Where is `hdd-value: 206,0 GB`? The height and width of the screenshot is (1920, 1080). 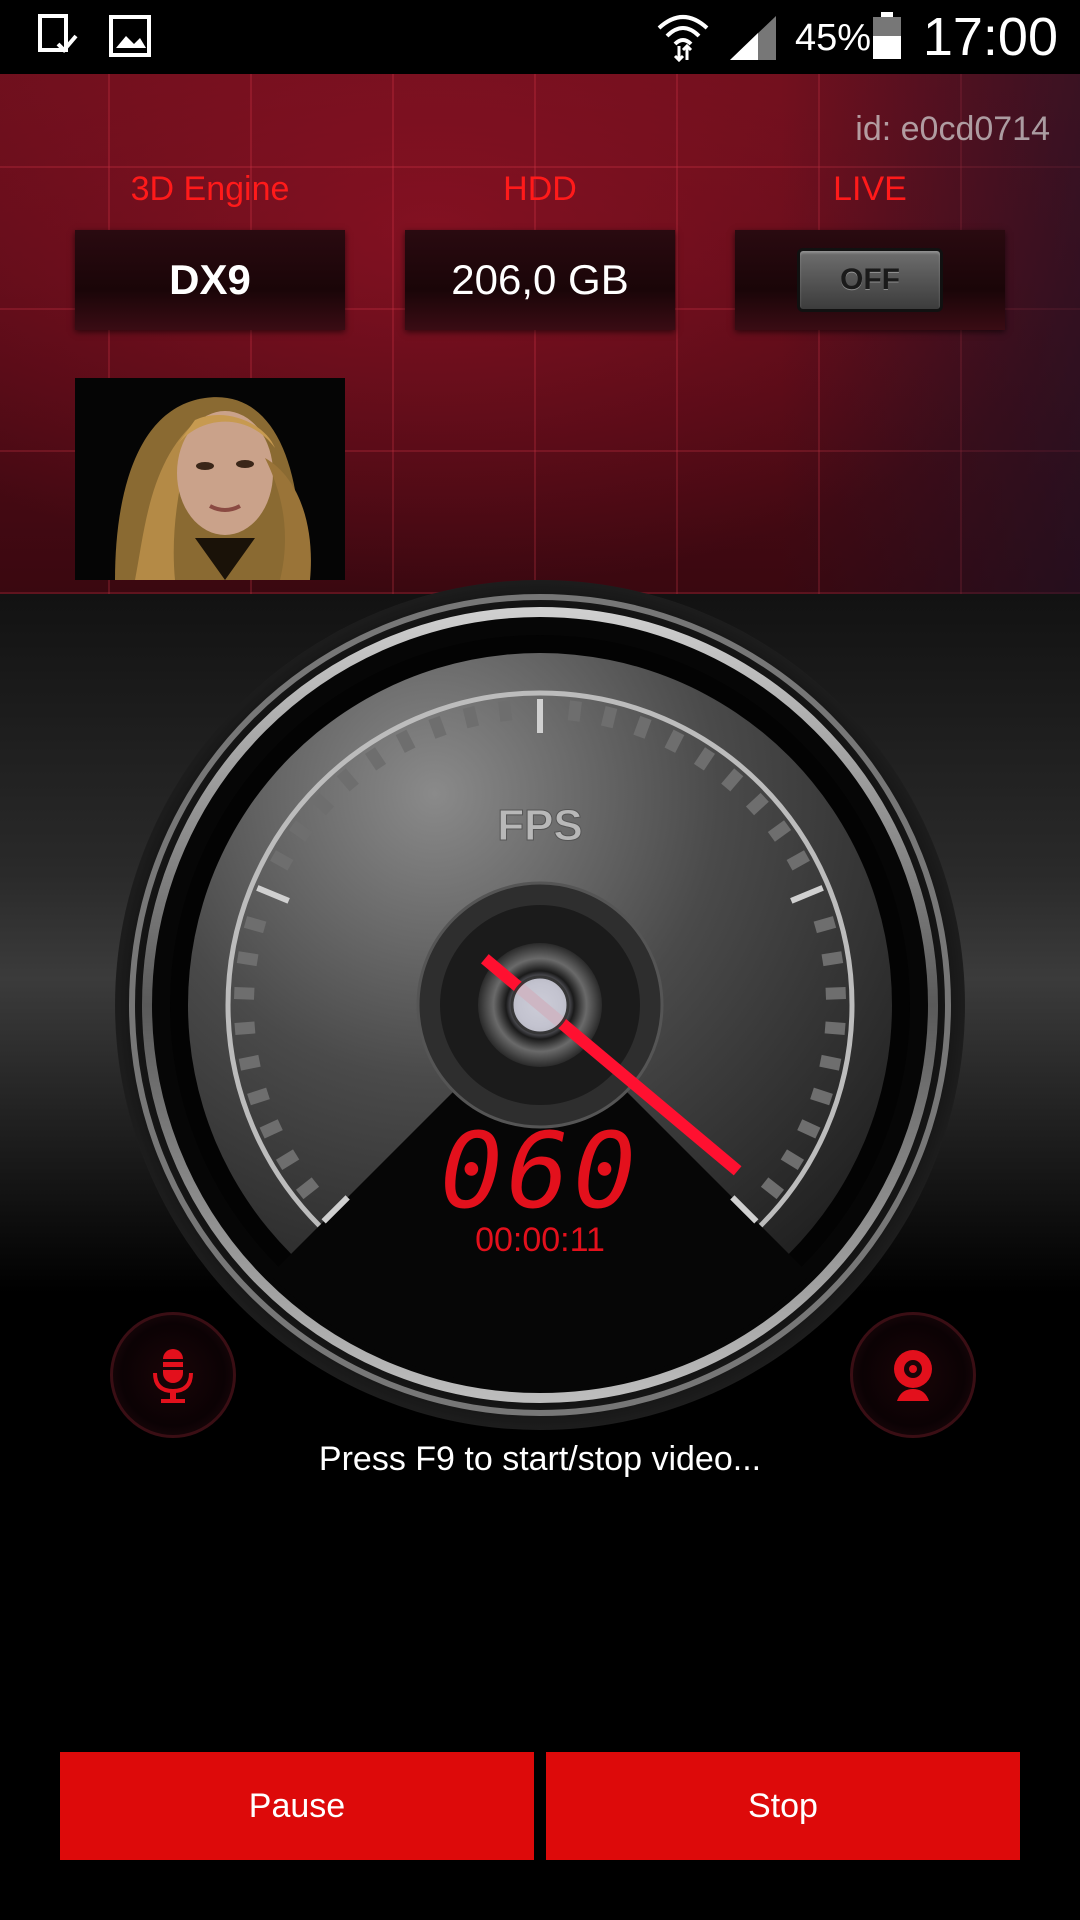
hdd-value: 206,0 GB is located at coordinates (540, 279).